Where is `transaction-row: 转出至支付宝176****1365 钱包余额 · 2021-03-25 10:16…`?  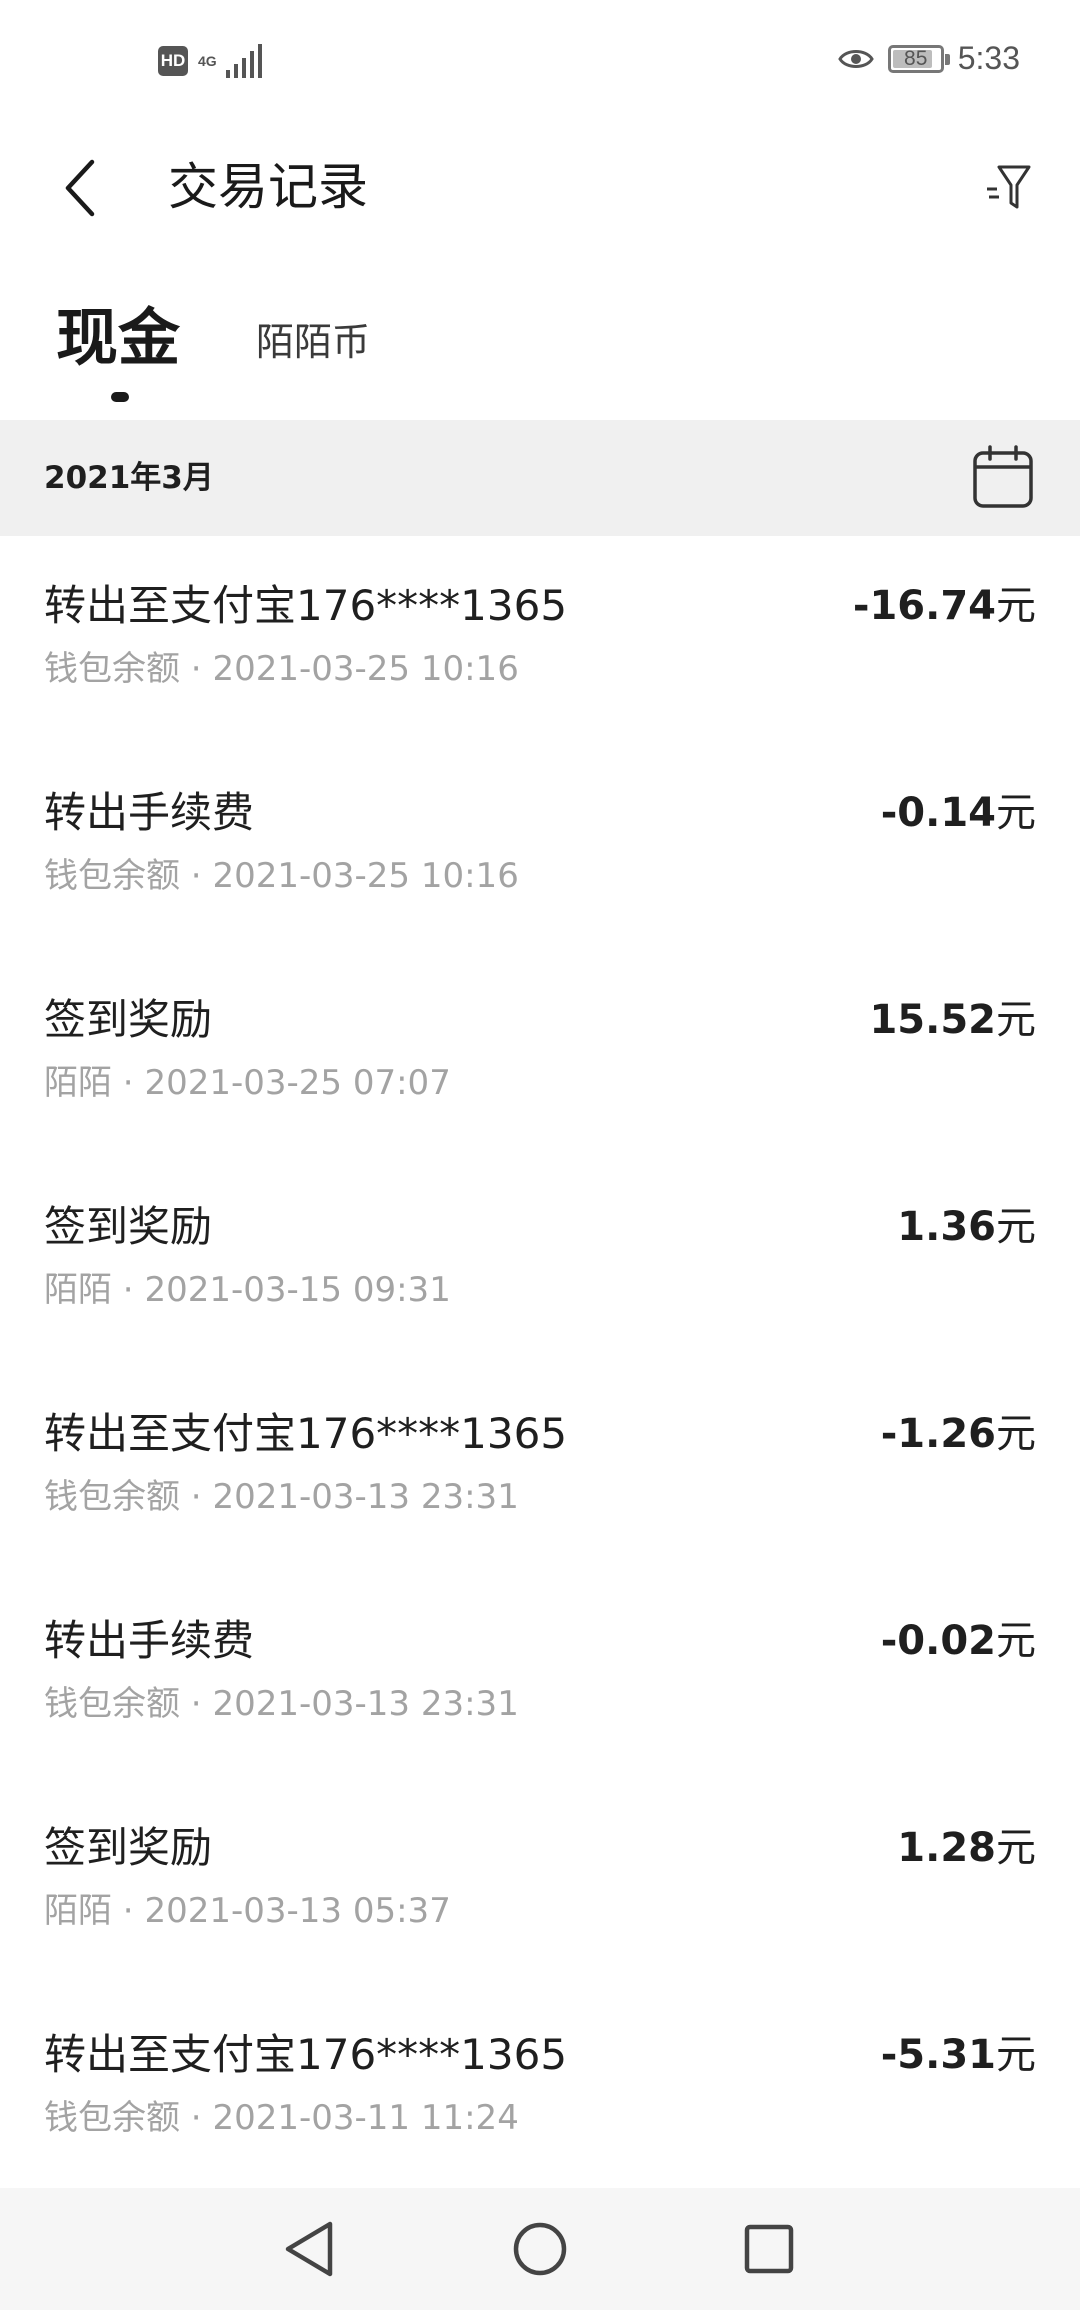 transaction-row: 转出至支付宝176****1365 钱包余额 · 2021-03-25 10:16… is located at coordinates (540, 639).